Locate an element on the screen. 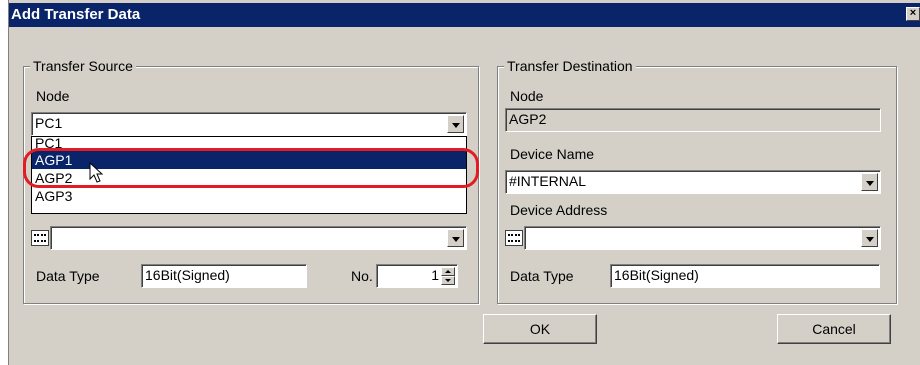 The height and width of the screenshot is (365, 920). spin-up-icon is located at coordinates (448, 271).